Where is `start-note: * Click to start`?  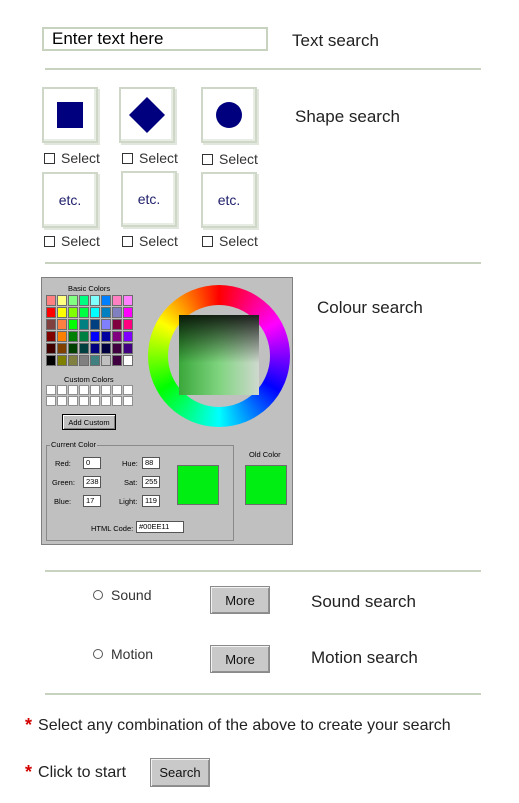 start-note: * Click to start is located at coordinates (76, 772).